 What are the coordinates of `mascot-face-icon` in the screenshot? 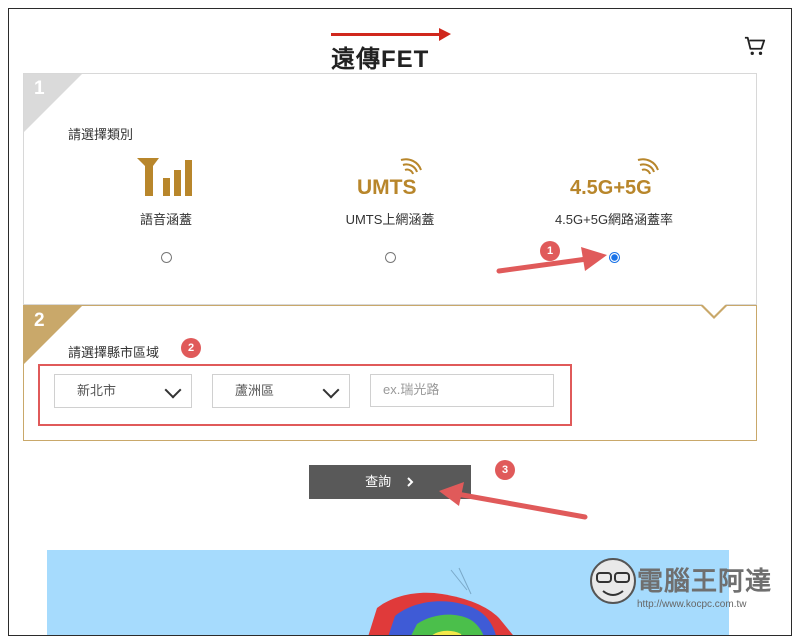 It's located at (613, 581).